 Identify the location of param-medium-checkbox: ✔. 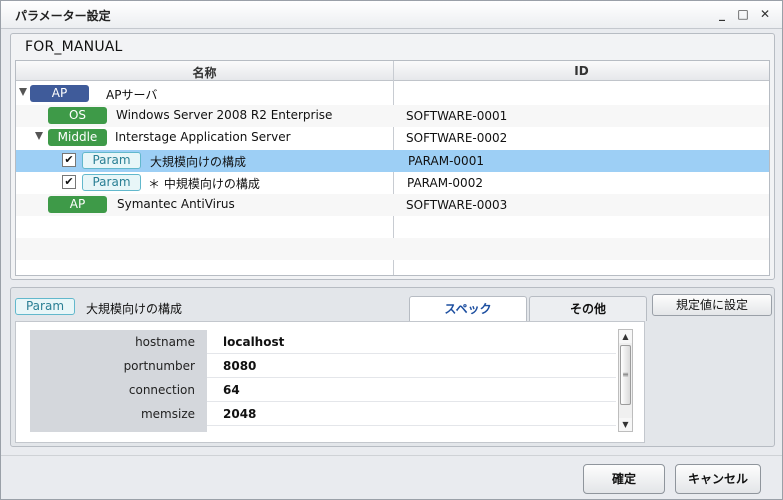
(69, 182).